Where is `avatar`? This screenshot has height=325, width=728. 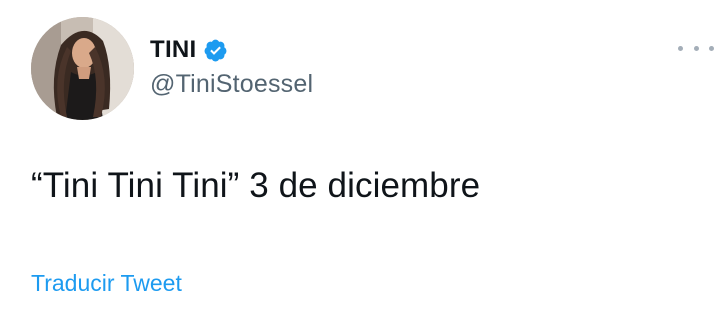
avatar is located at coordinates (82, 68).